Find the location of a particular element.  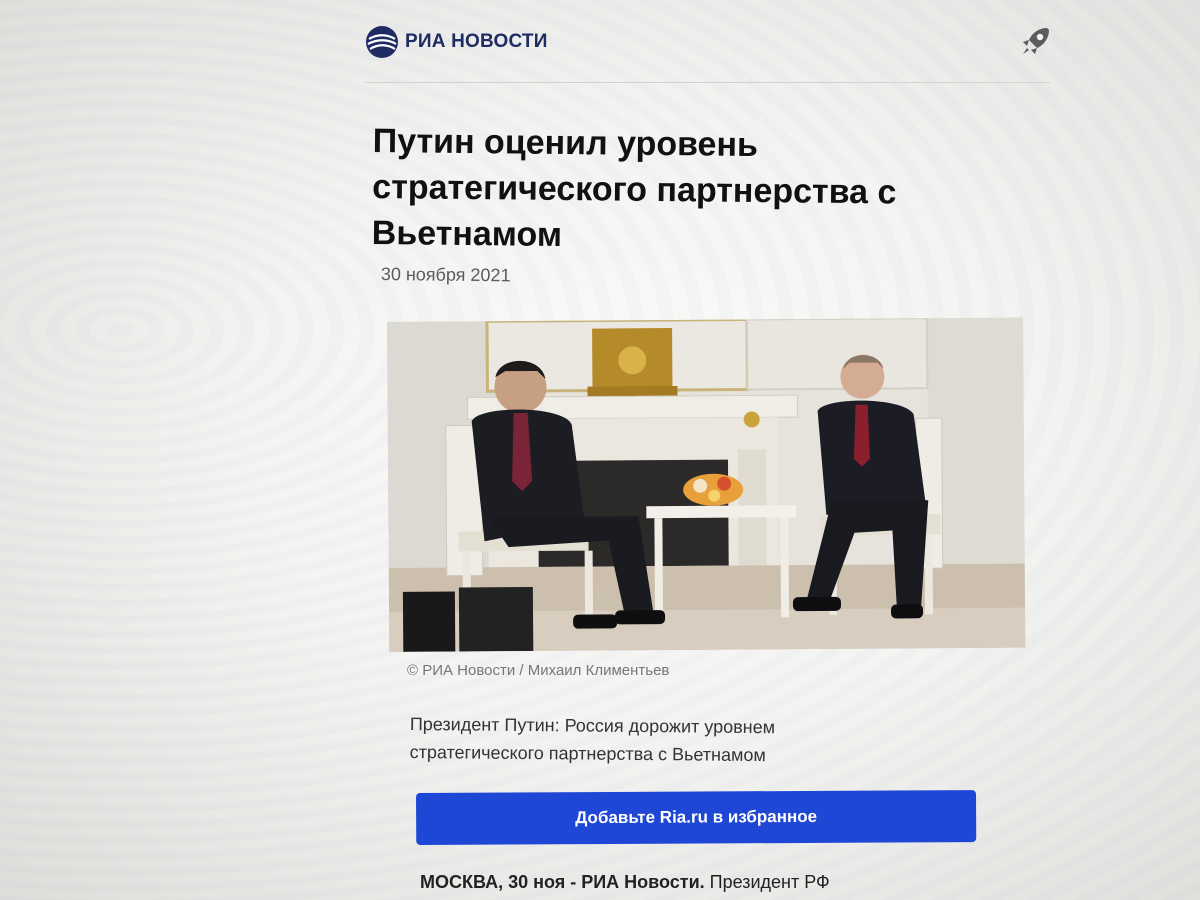

title-line: Путин оценил уровень is located at coordinates (565, 143).